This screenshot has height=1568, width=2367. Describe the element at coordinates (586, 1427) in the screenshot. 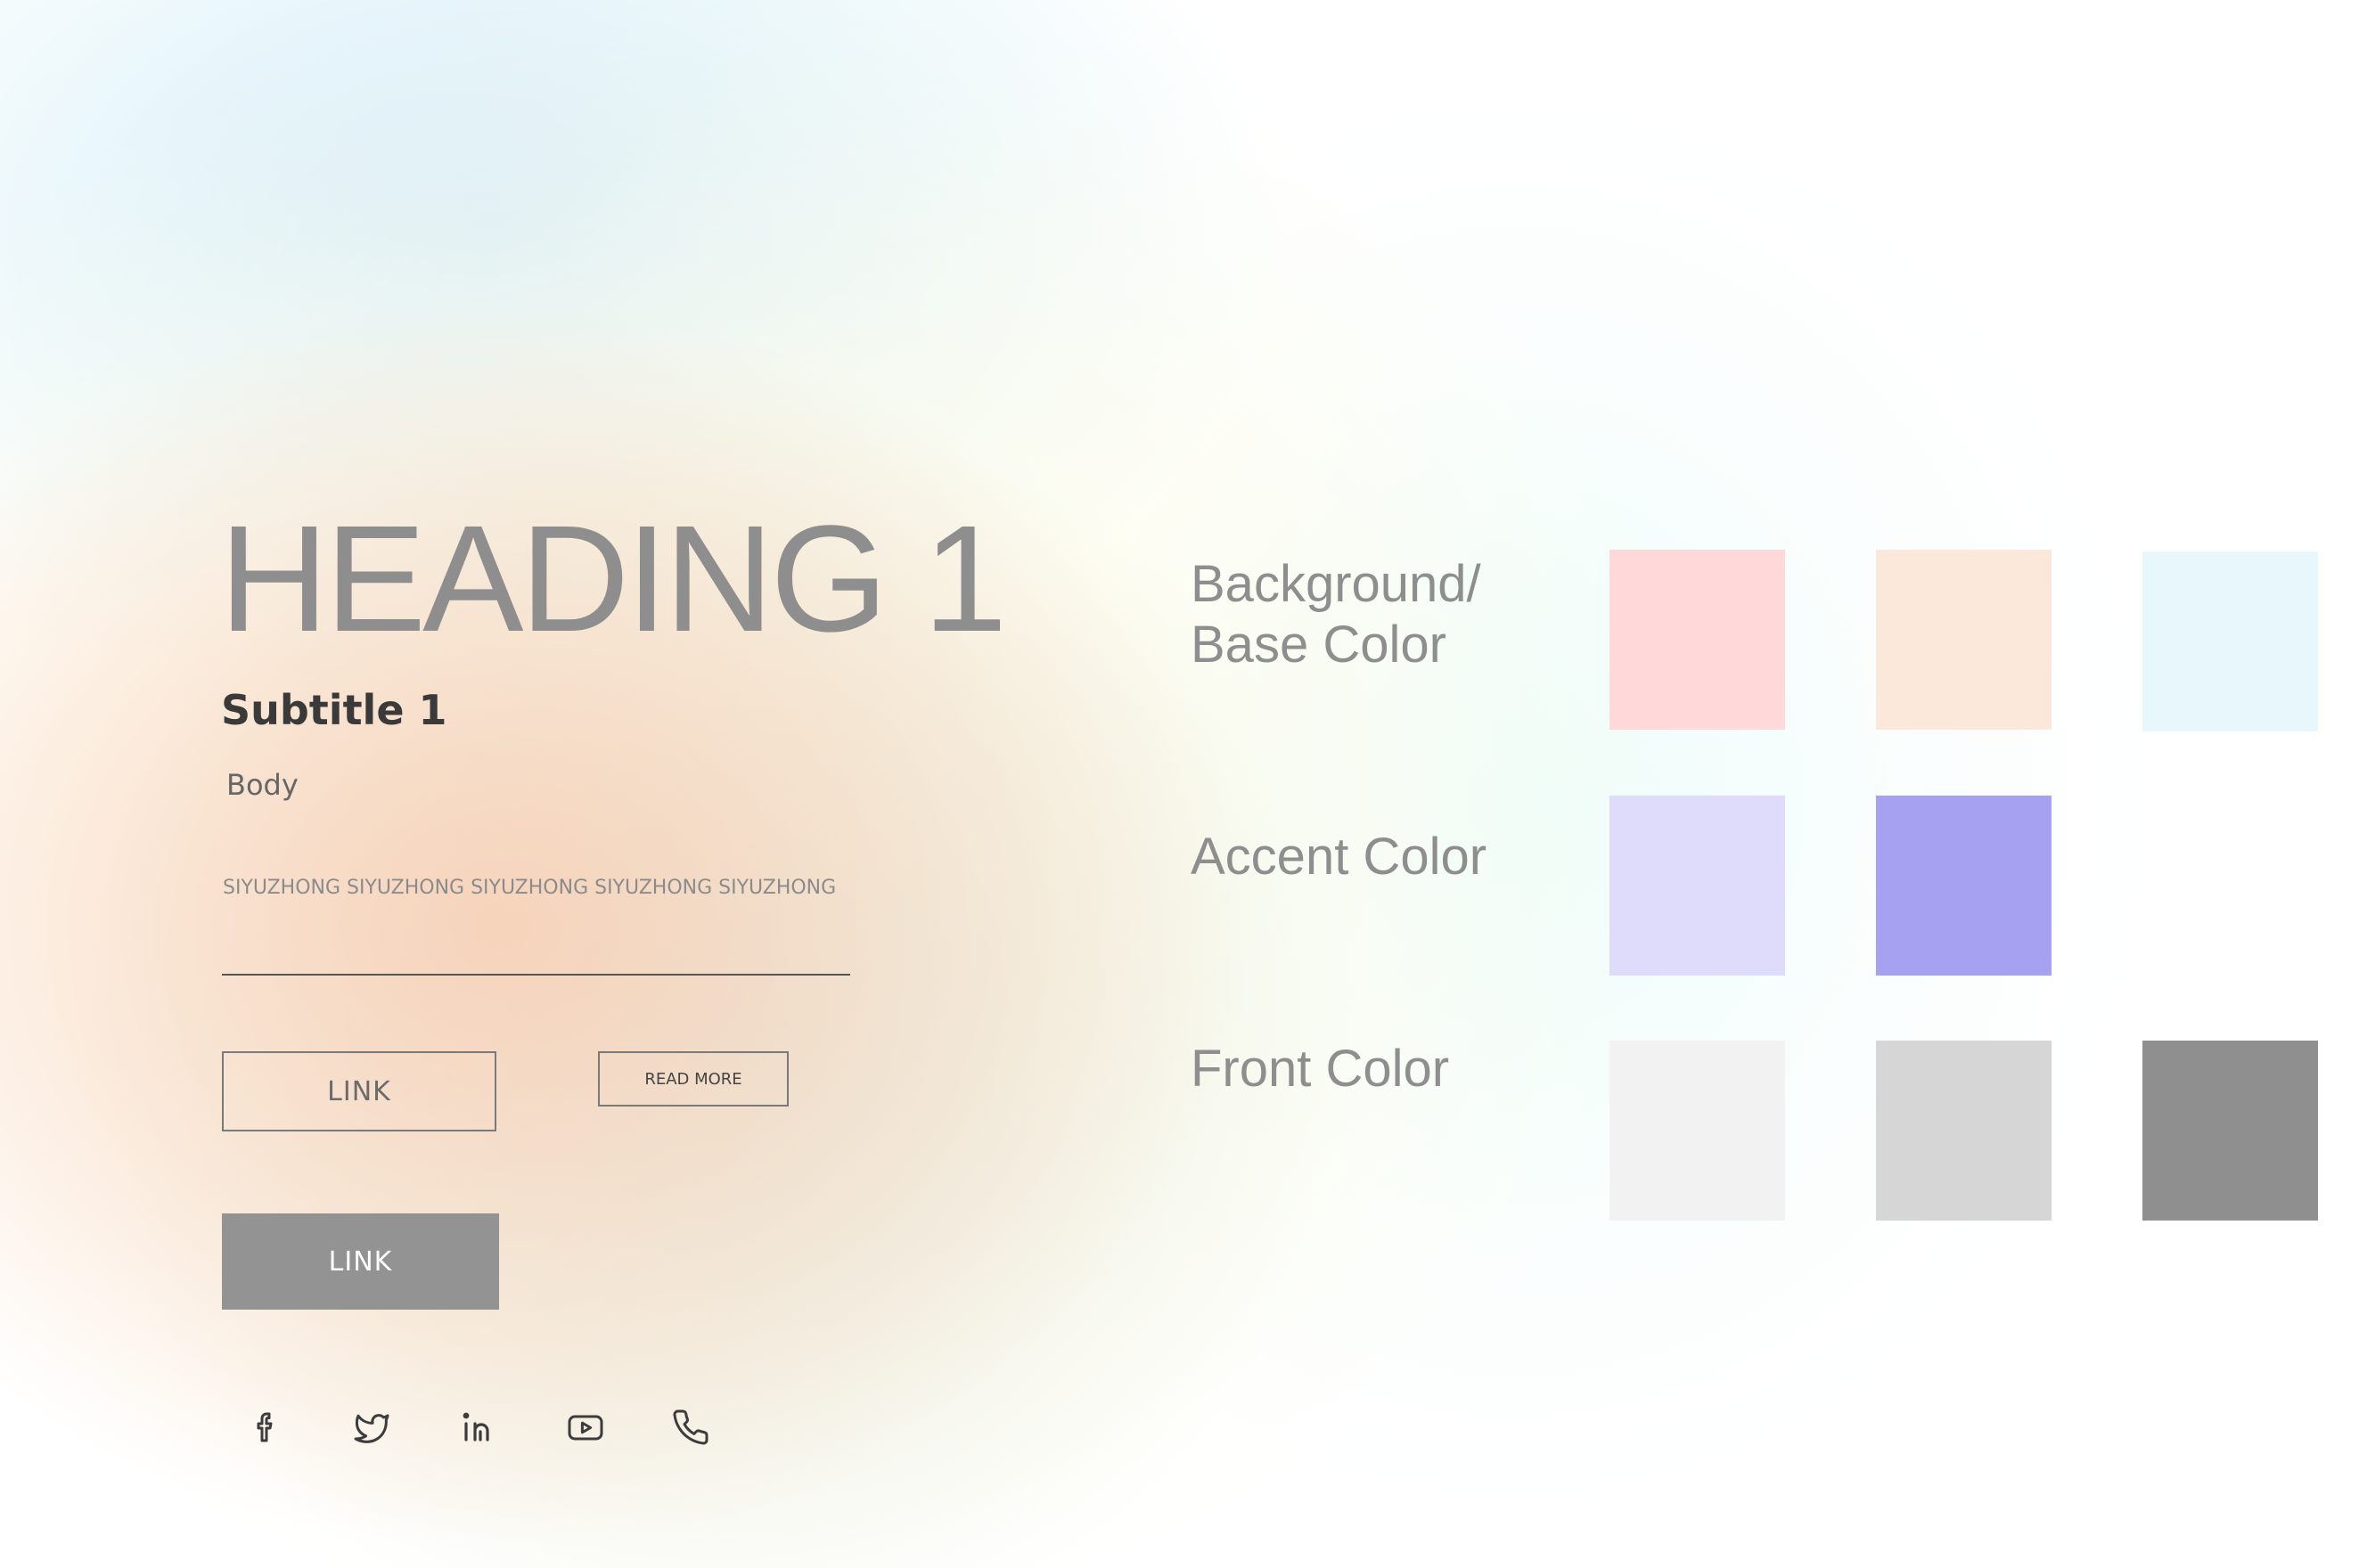

I see `youtube-icon` at that location.